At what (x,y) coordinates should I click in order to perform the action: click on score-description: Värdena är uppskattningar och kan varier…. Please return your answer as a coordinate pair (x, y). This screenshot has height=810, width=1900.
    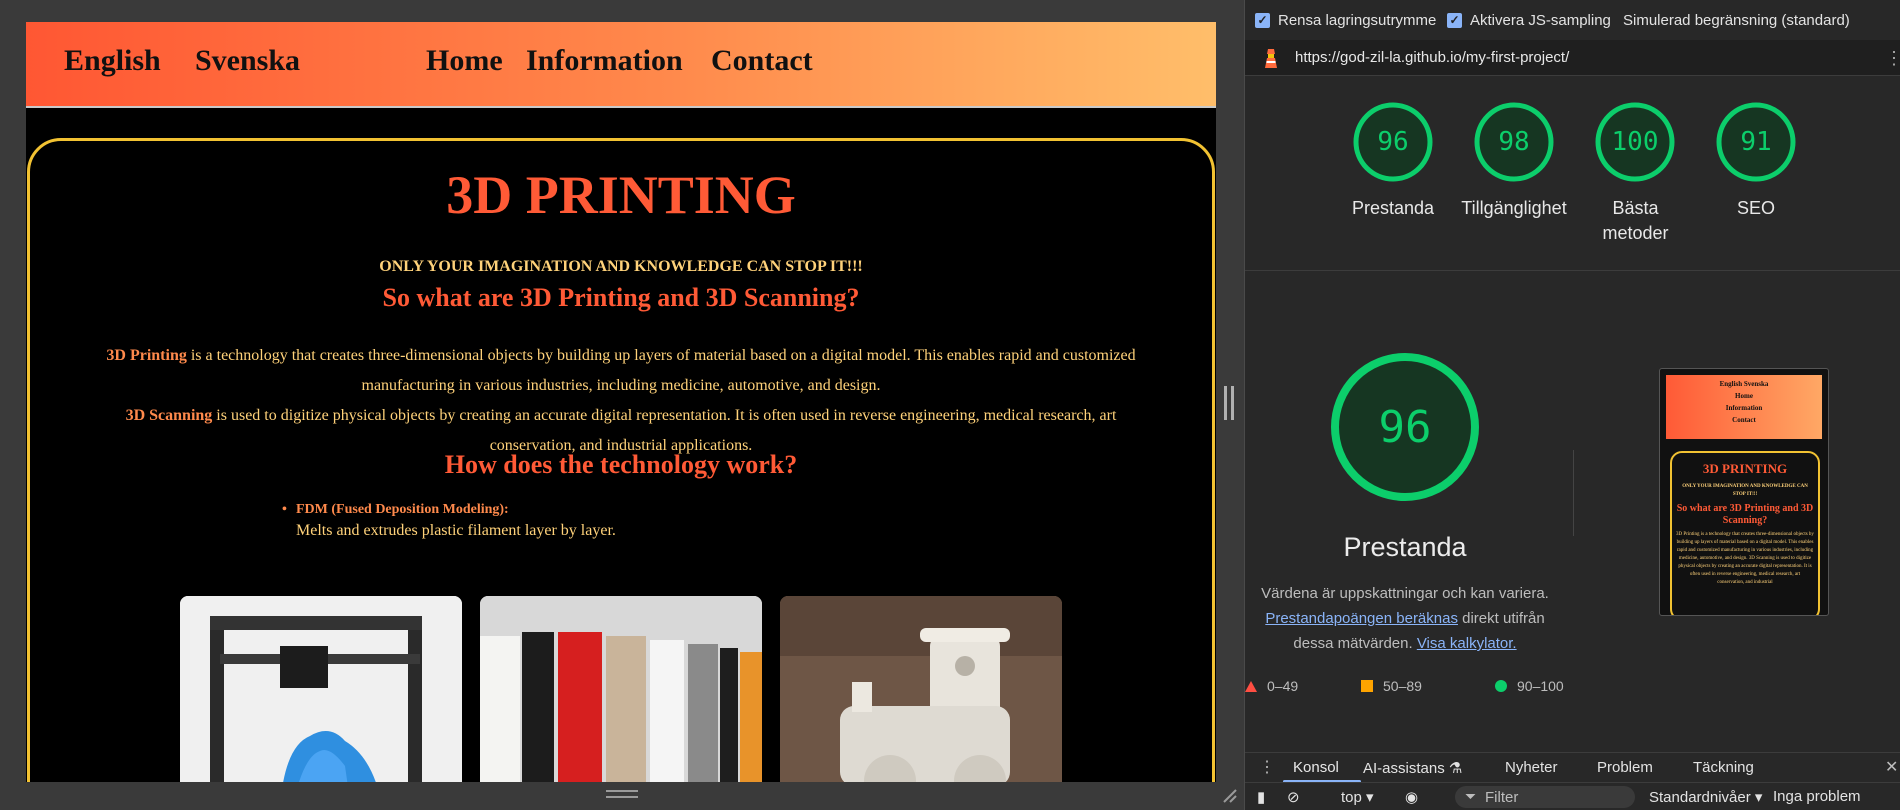
    Looking at the image, I should click on (1405, 618).